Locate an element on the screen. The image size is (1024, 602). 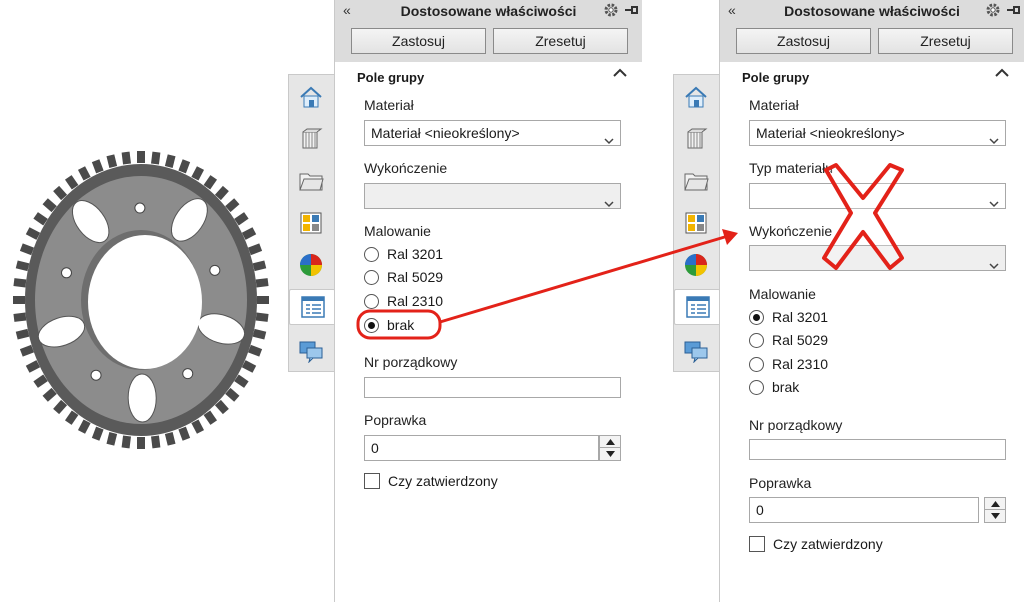
task-pane-tabs-right is located at coordinates (696, 223).